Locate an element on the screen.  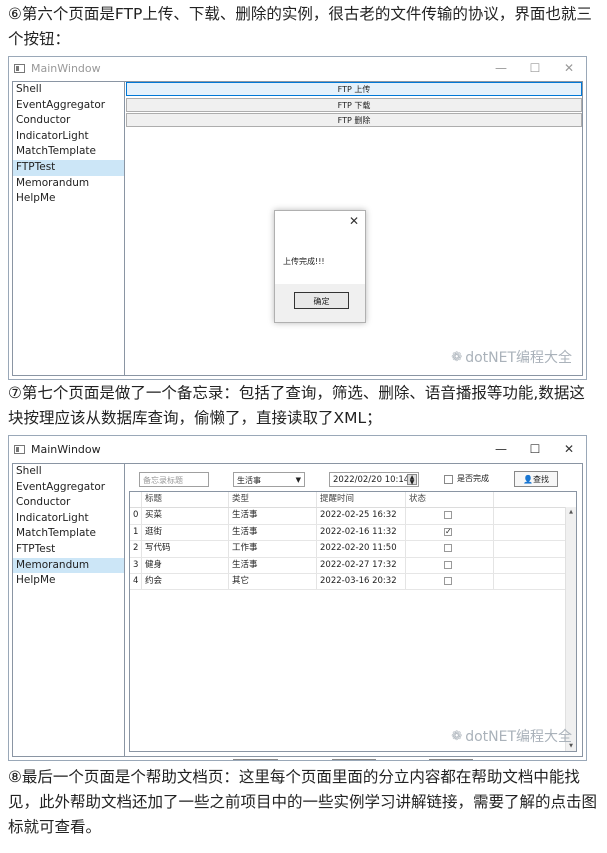
type-select-value: 生活事 is located at coordinates (249, 480).